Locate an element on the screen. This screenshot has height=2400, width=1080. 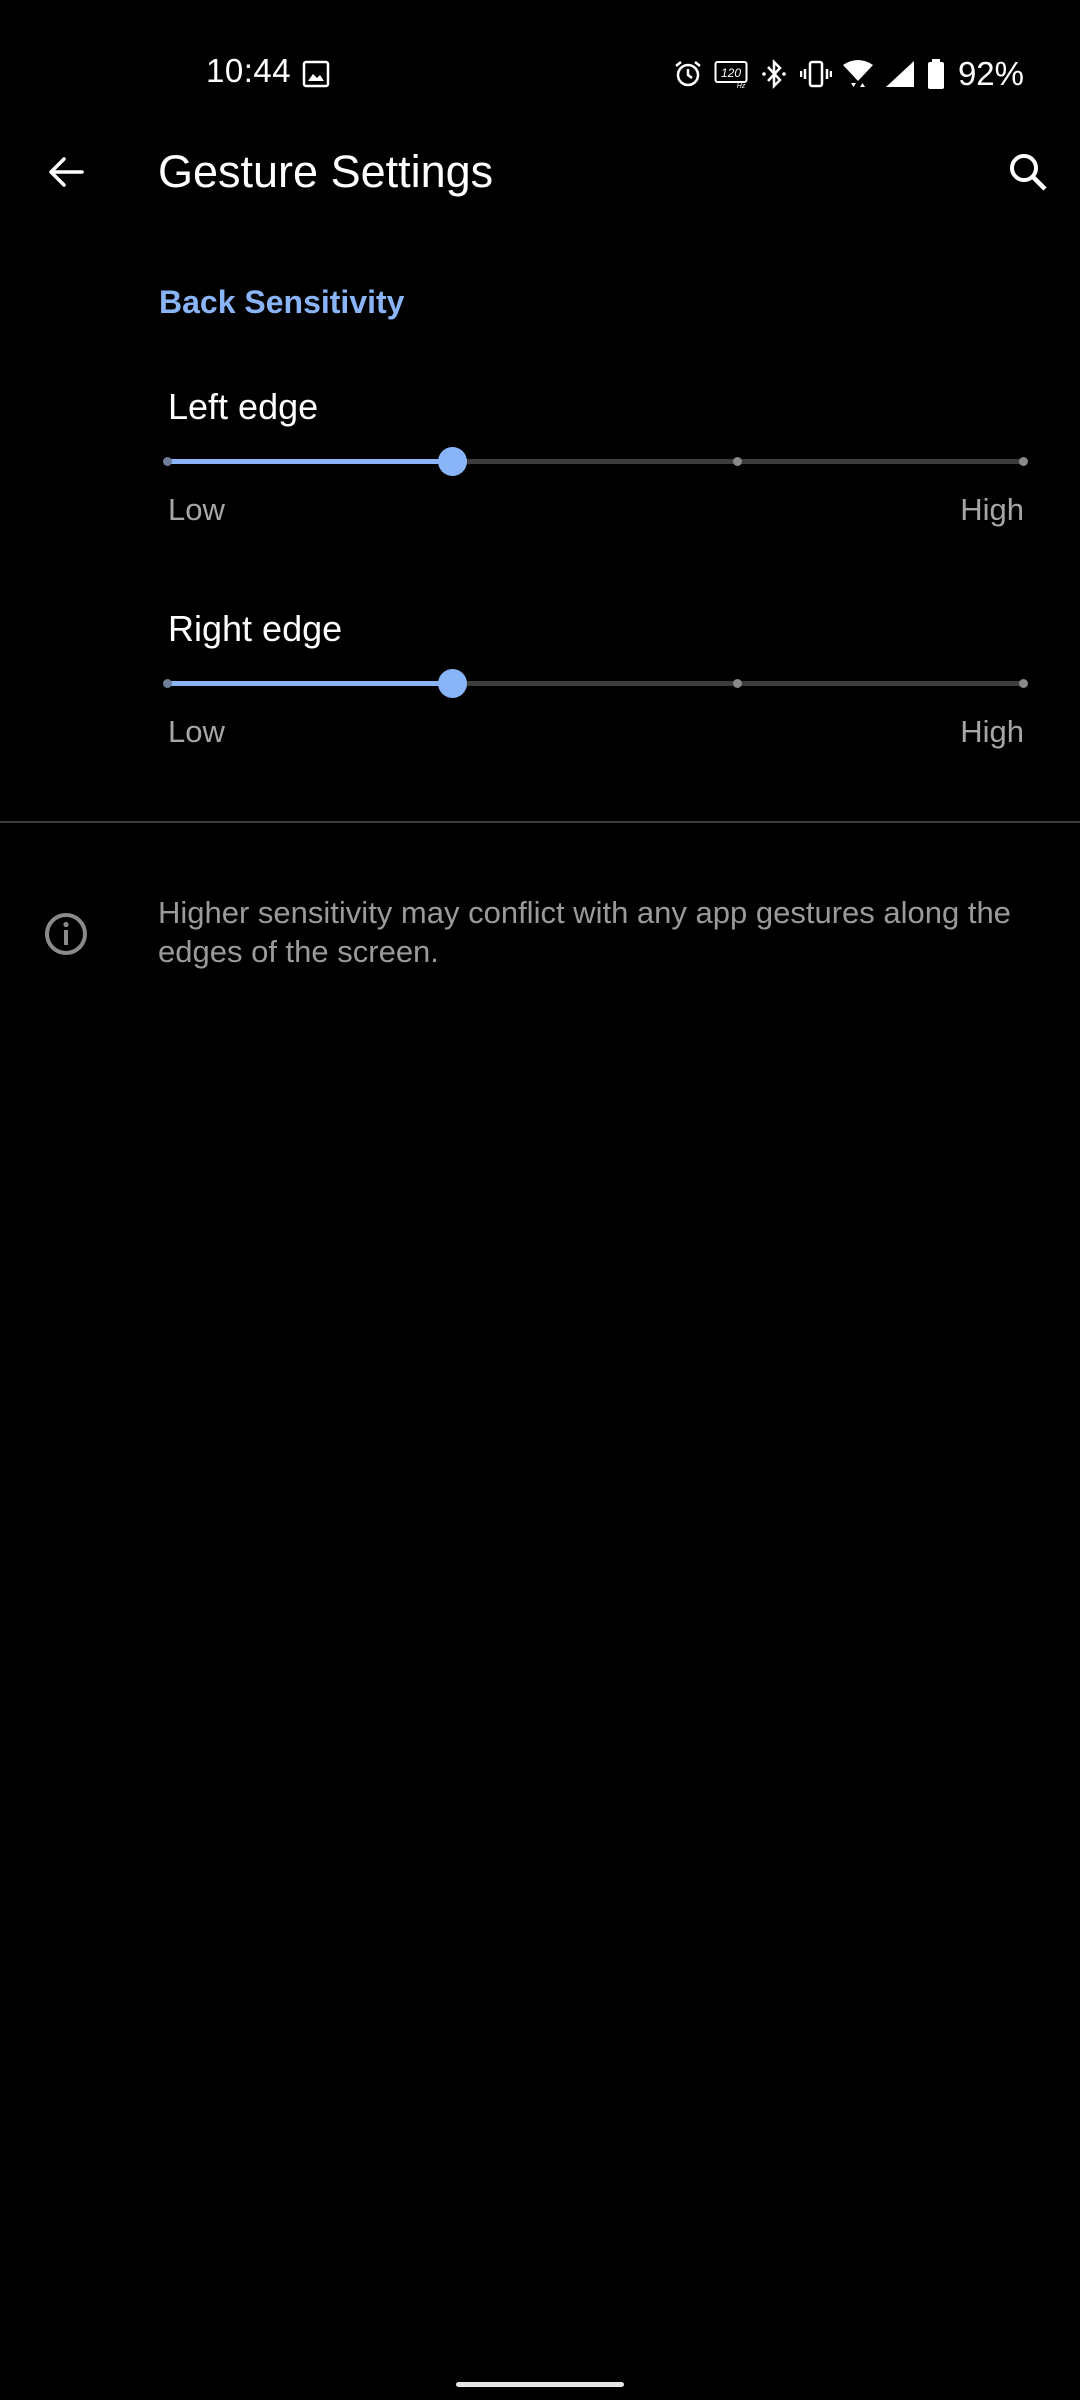
status-icons: 120 Hz 92% is located at coordinates (848, 74).